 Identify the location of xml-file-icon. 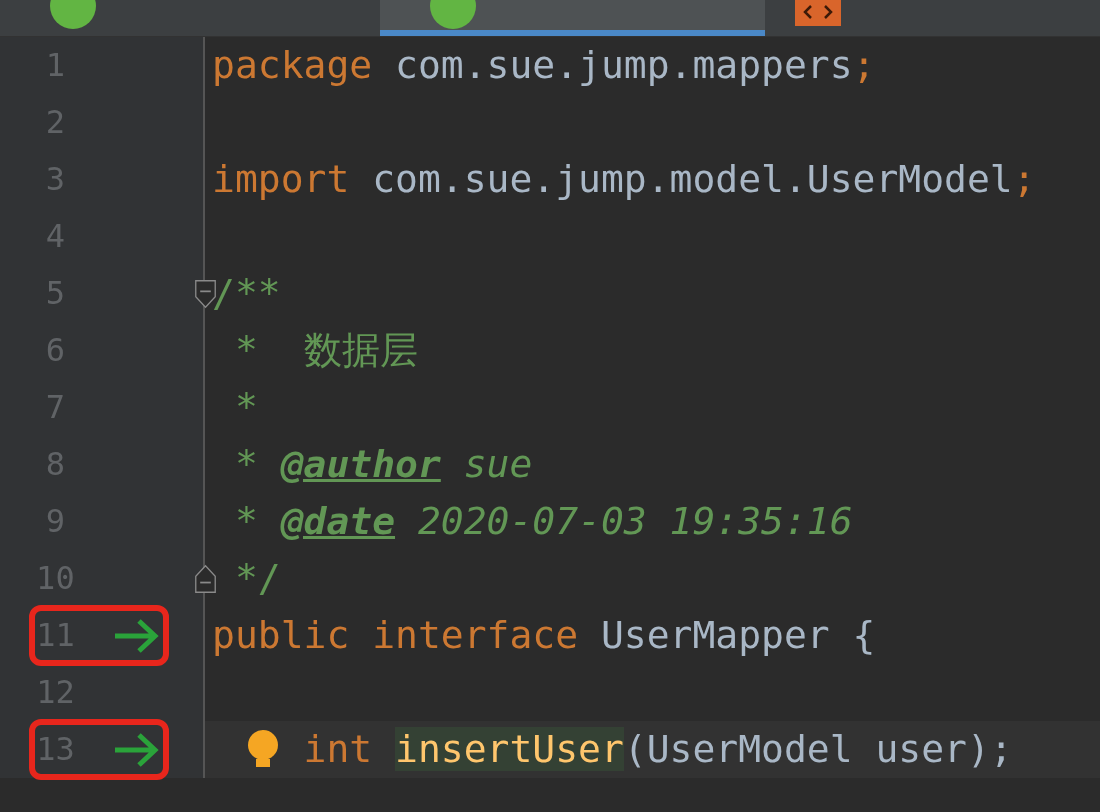
(818, 13).